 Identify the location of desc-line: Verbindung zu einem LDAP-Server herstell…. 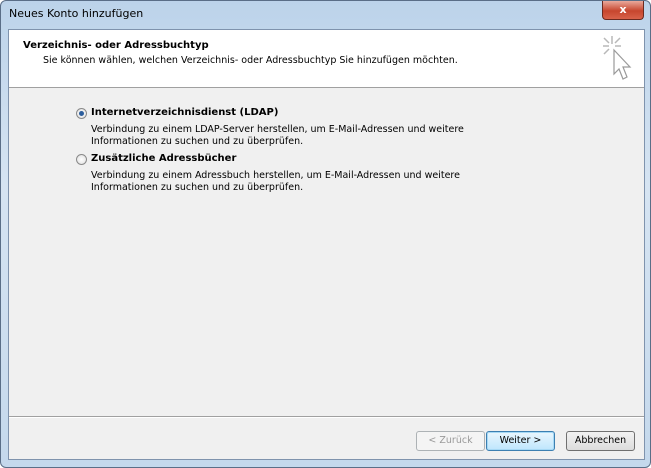
(277, 129).